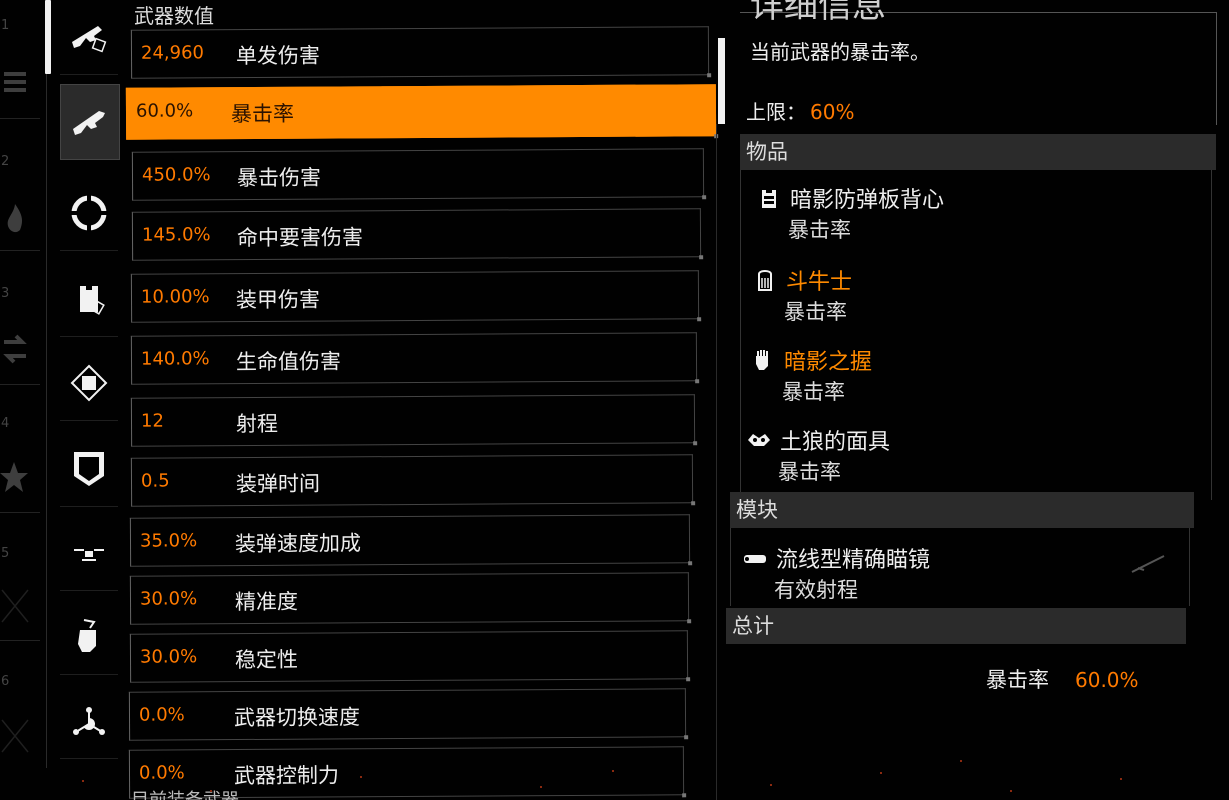 Image resolution: width=1229 pixels, height=800 pixels. What do you see at coordinates (152, 421) in the screenshot?
I see `stat-value: 12` at bounding box center [152, 421].